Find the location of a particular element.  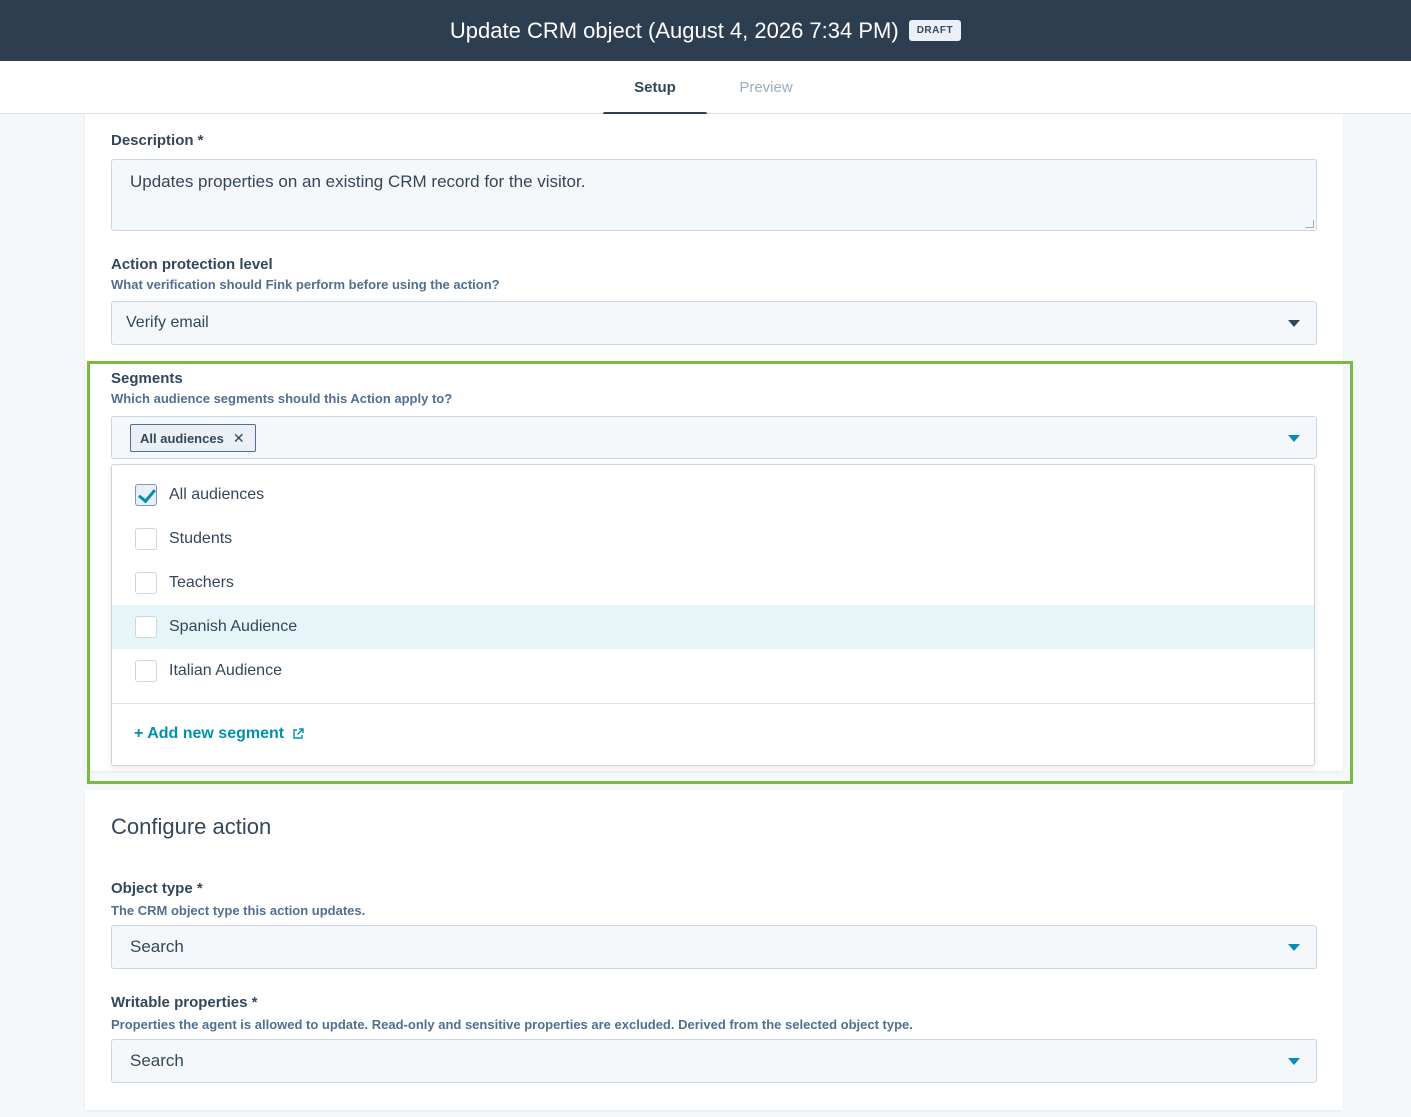

object-type-select: Search is located at coordinates (714, 947).